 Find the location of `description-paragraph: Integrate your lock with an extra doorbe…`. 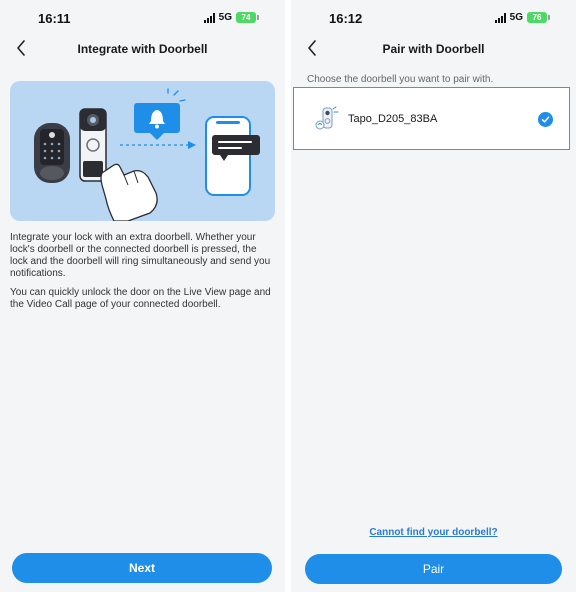

description-paragraph: Integrate your lock with an extra doorbe… is located at coordinates (140, 255).